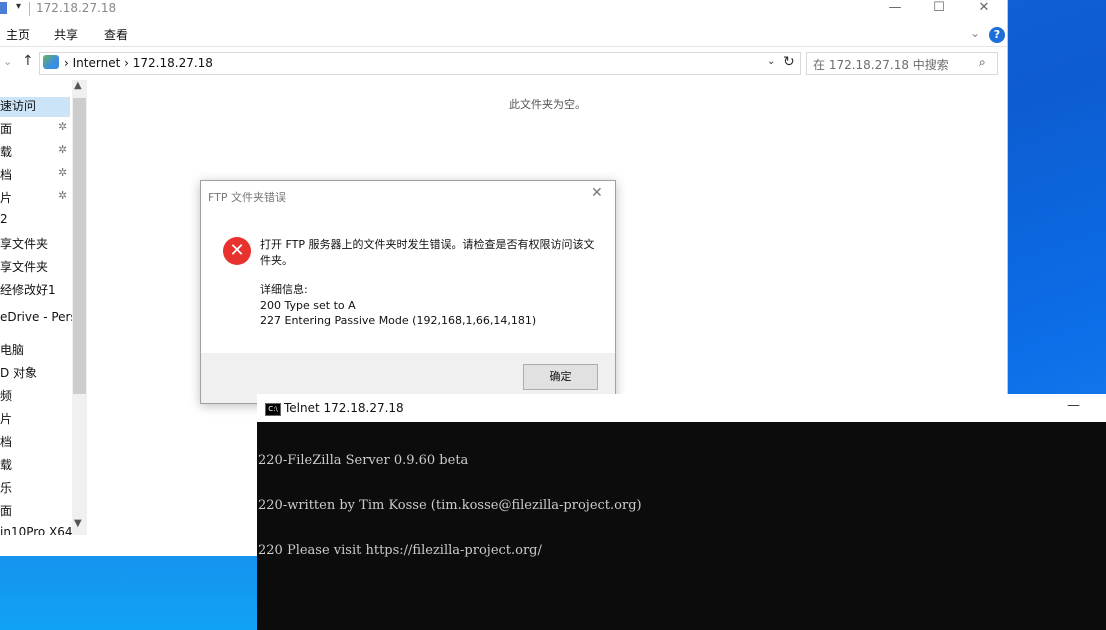 The width and height of the screenshot is (1106, 630). Describe the element at coordinates (6, 396) in the screenshot. I see `sidebar-item-label: 频` at that location.